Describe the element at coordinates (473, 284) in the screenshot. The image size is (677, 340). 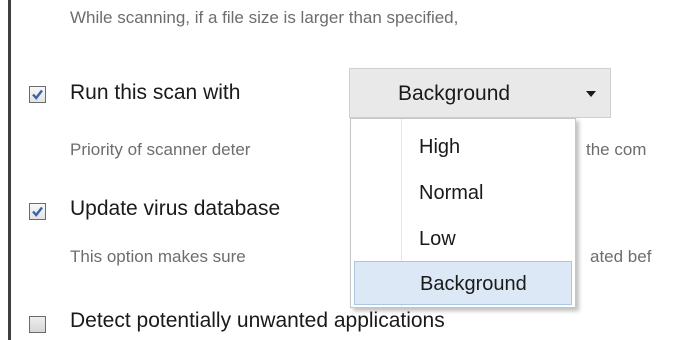
I see `option-label: Background` at that location.